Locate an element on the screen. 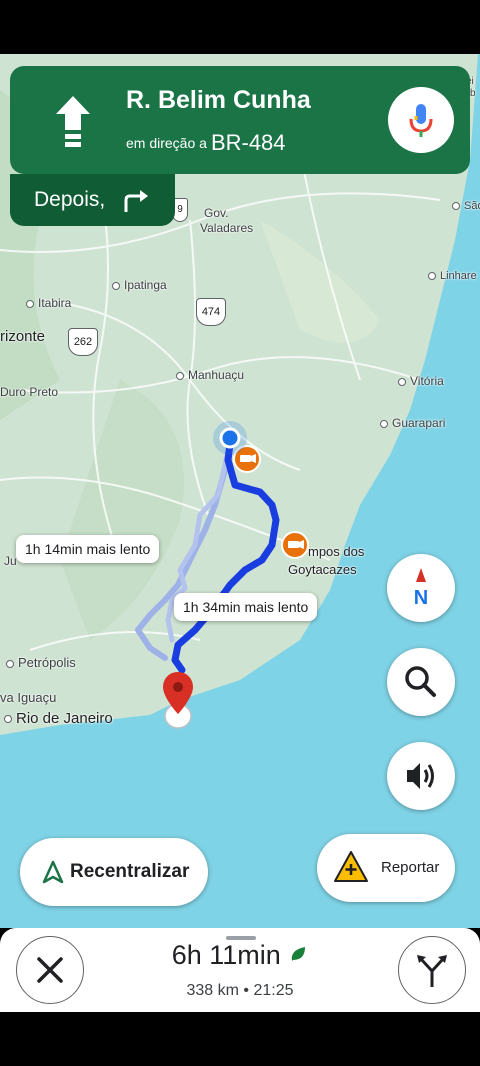 This screenshot has width=480, height=1066. alt-route-callout: 1h 14min mais lento is located at coordinates (88, 549).